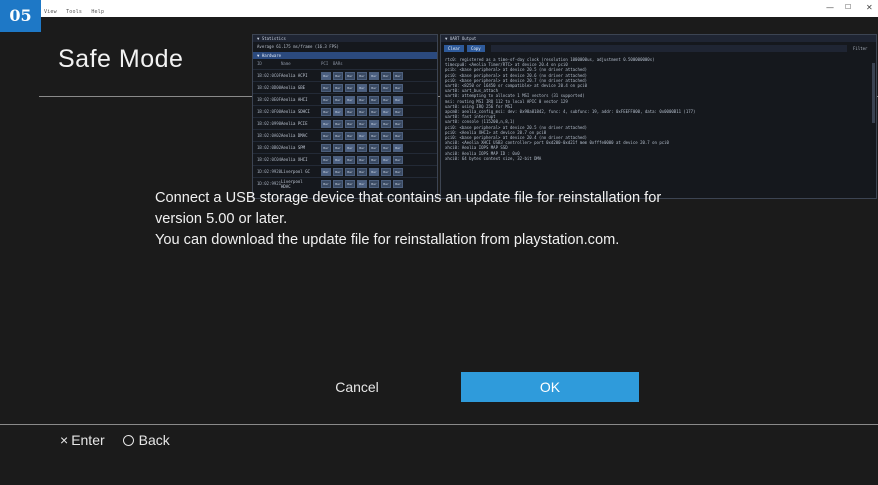 The width and height of the screenshot is (878, 485). What do you see at coordinates (454, 48) in the screenshot?
I see `clear-button: Clear` at bounding box center [454, 48].